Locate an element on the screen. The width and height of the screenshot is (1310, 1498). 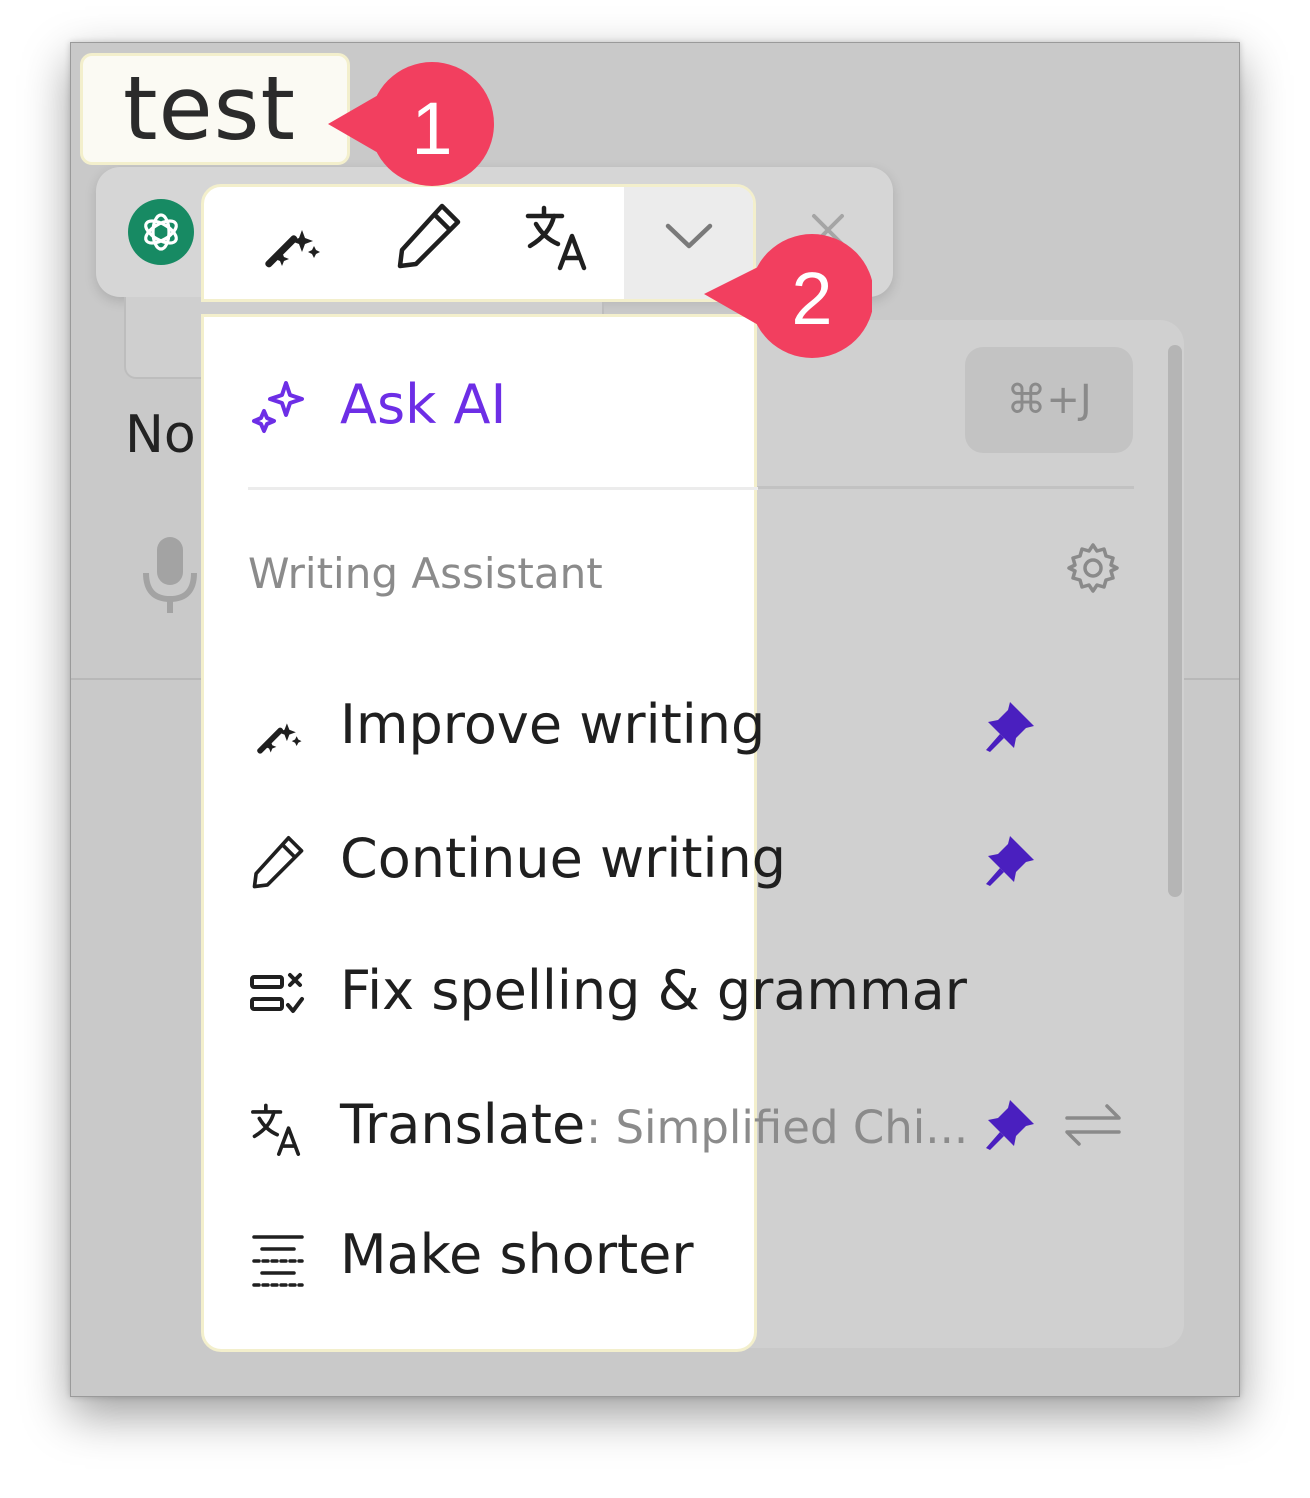
menu-item-continue-writing: Continue writing is located at coordinates (495, 861).